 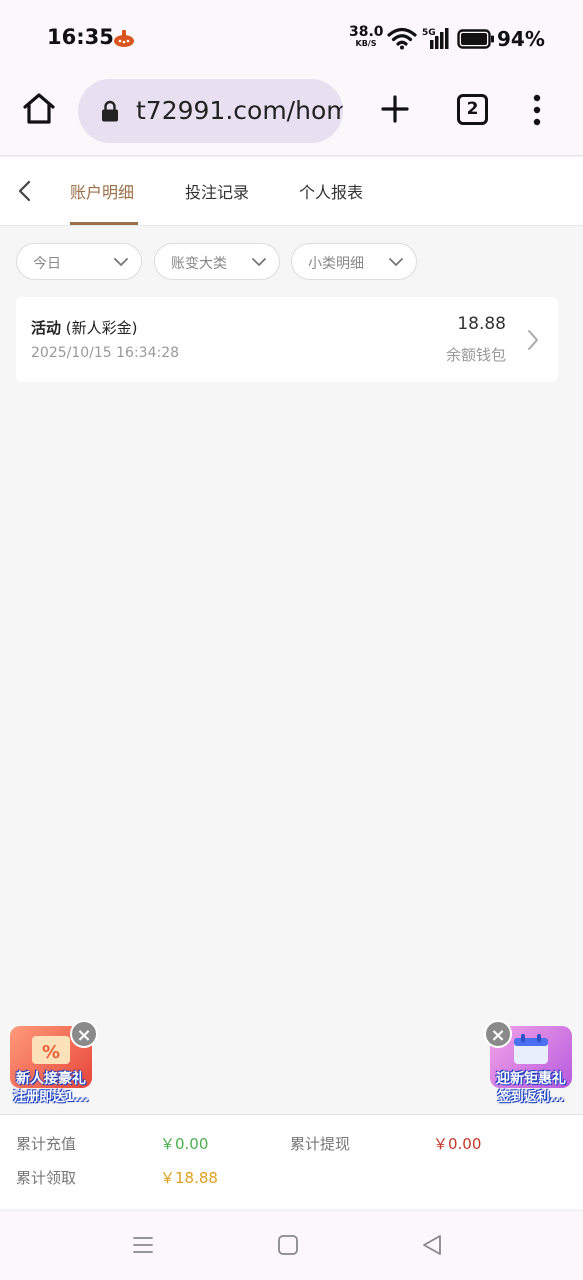 I want to click on wifi-icon, so click(x=402, y=38).